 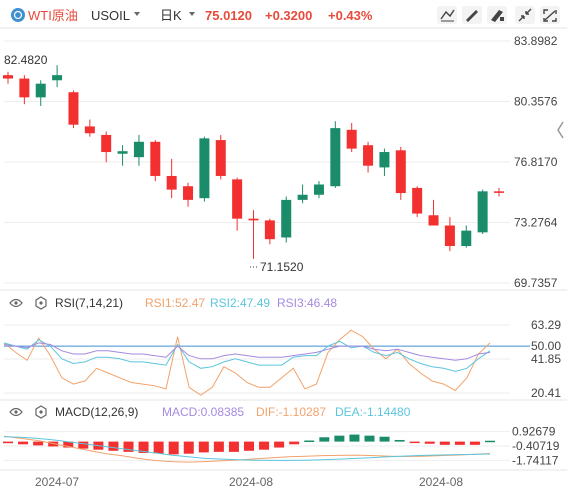 I want to click on rsi-axis: 63.29 50.0041.85 20.41, so click(x=546, y=359).